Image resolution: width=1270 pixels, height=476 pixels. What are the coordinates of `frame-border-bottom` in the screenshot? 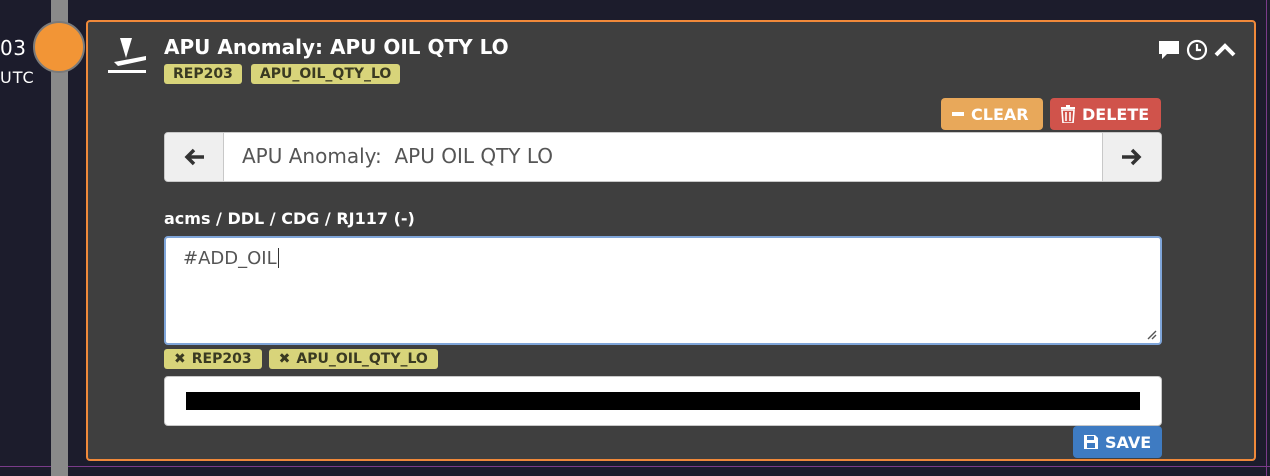 It's located at (635, 466).